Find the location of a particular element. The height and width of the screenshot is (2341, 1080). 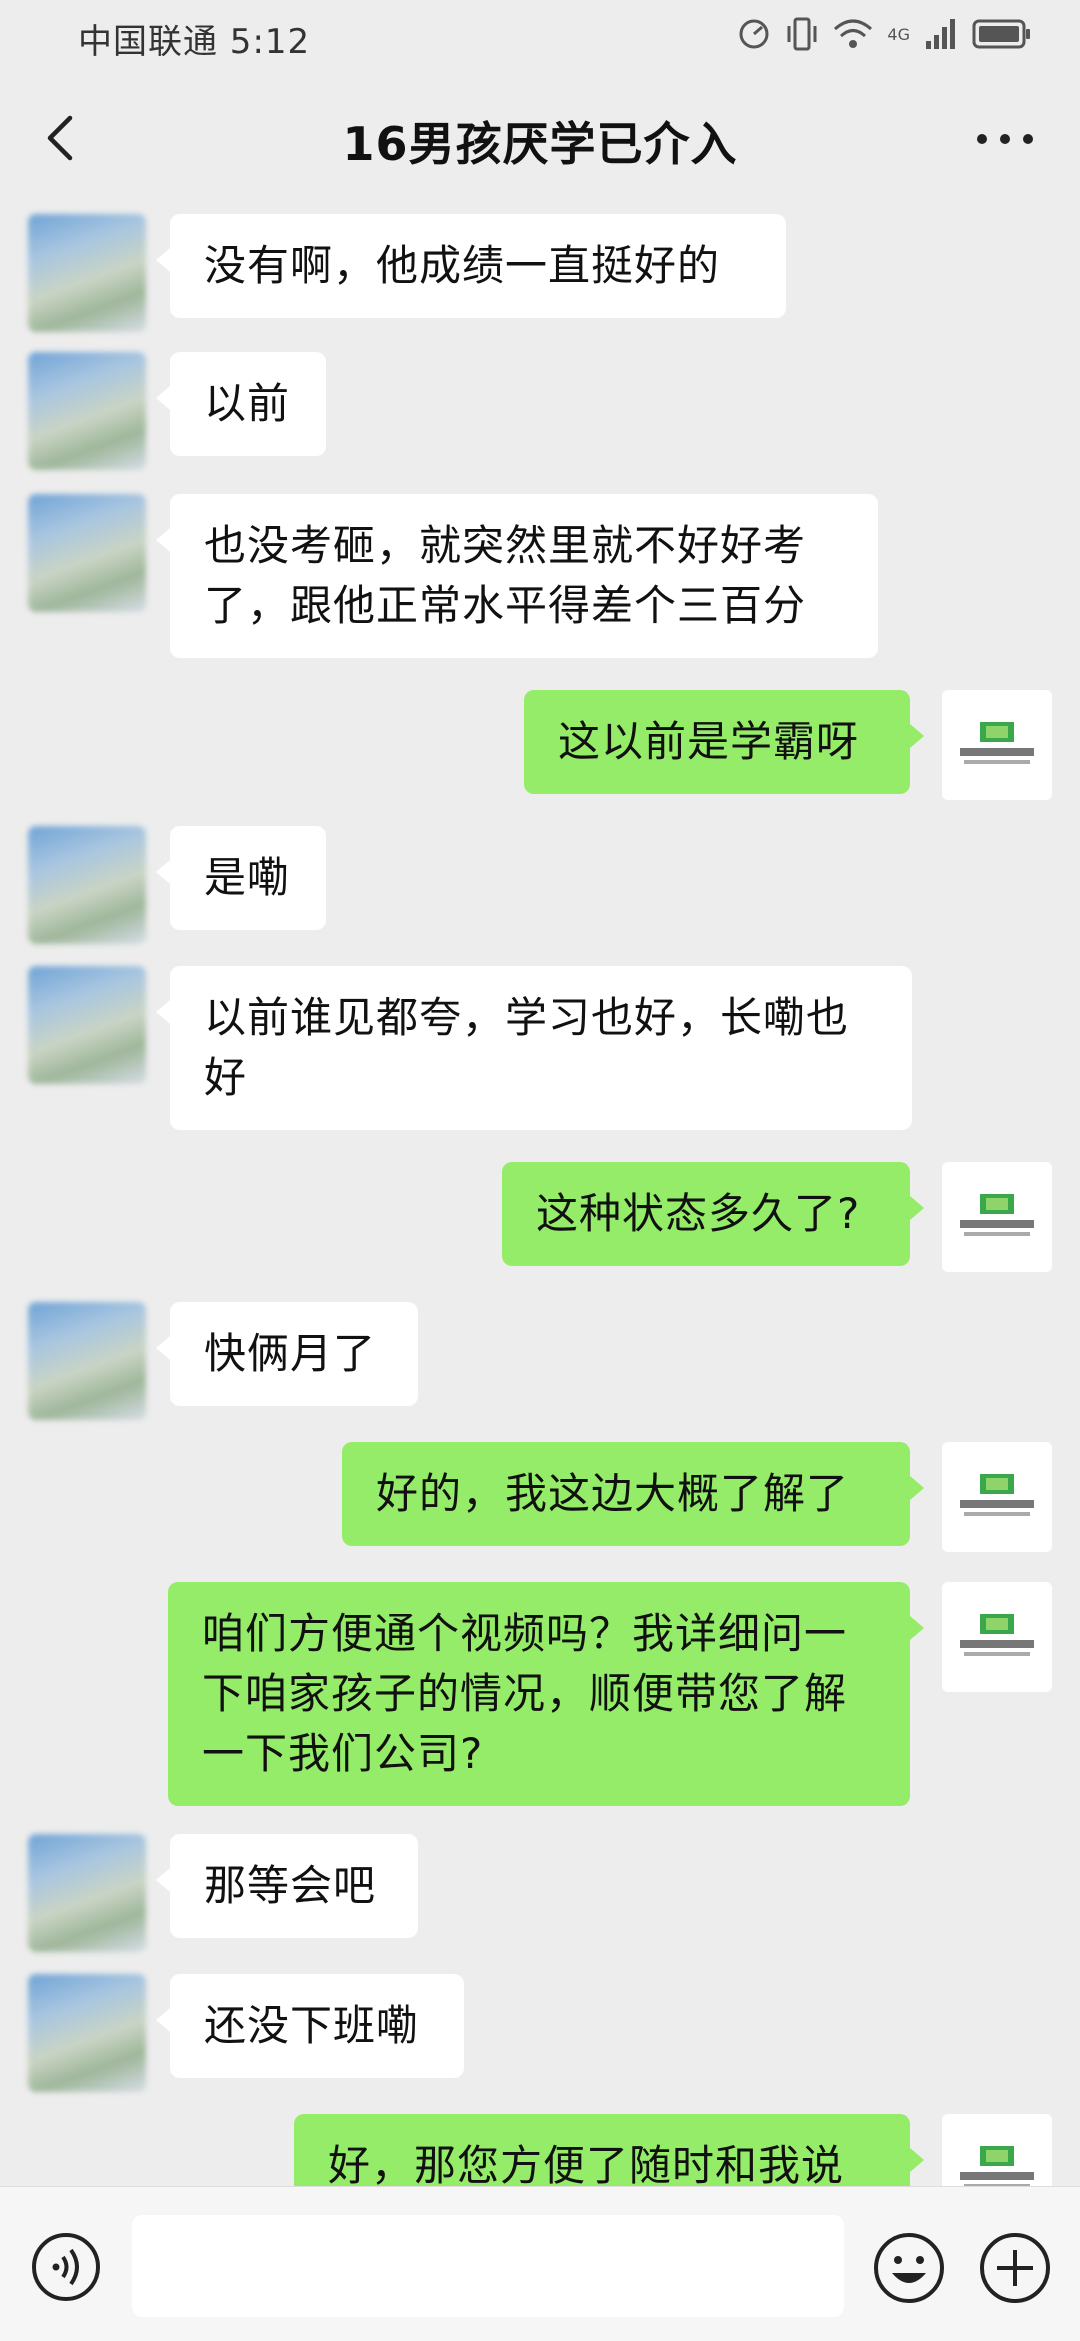

vibrate-icon is located at coordinates (802, 34).